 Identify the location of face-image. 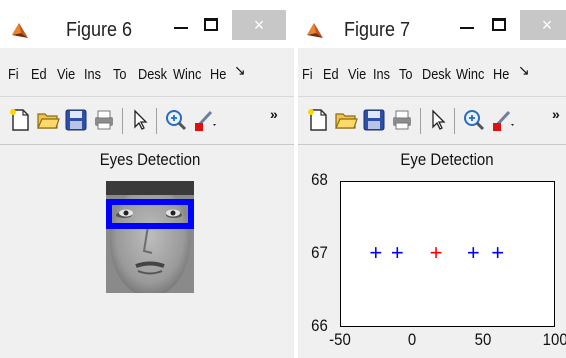
(150, 237).